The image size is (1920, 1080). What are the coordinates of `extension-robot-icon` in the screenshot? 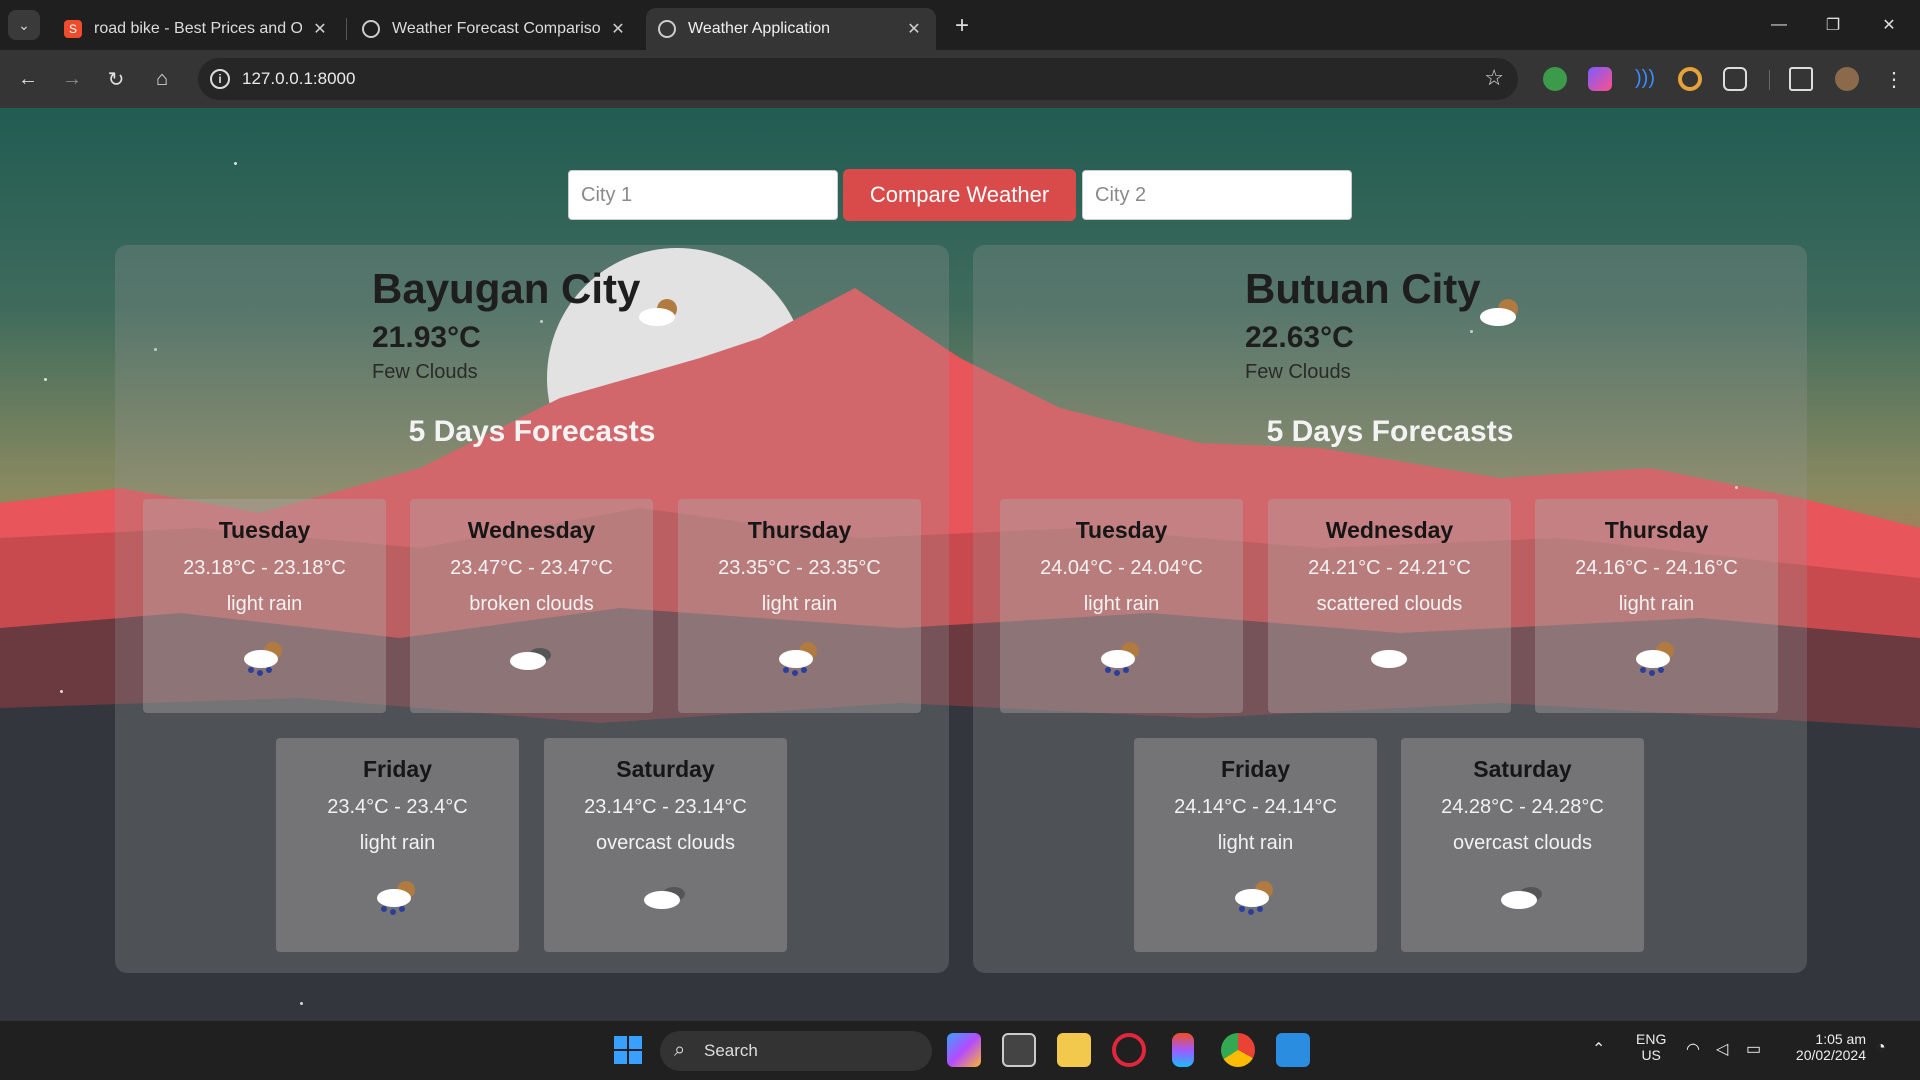 It's located at (1555, 79).